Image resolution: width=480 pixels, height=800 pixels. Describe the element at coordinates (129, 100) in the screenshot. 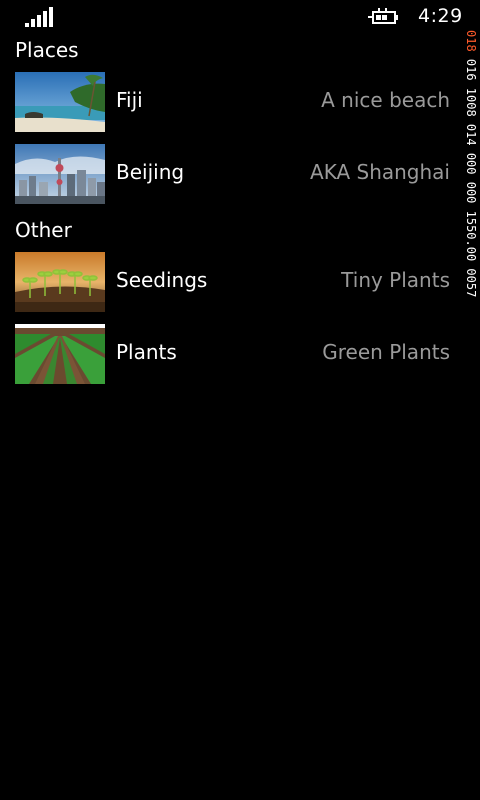

I see `item-title: Fiji` at that location.